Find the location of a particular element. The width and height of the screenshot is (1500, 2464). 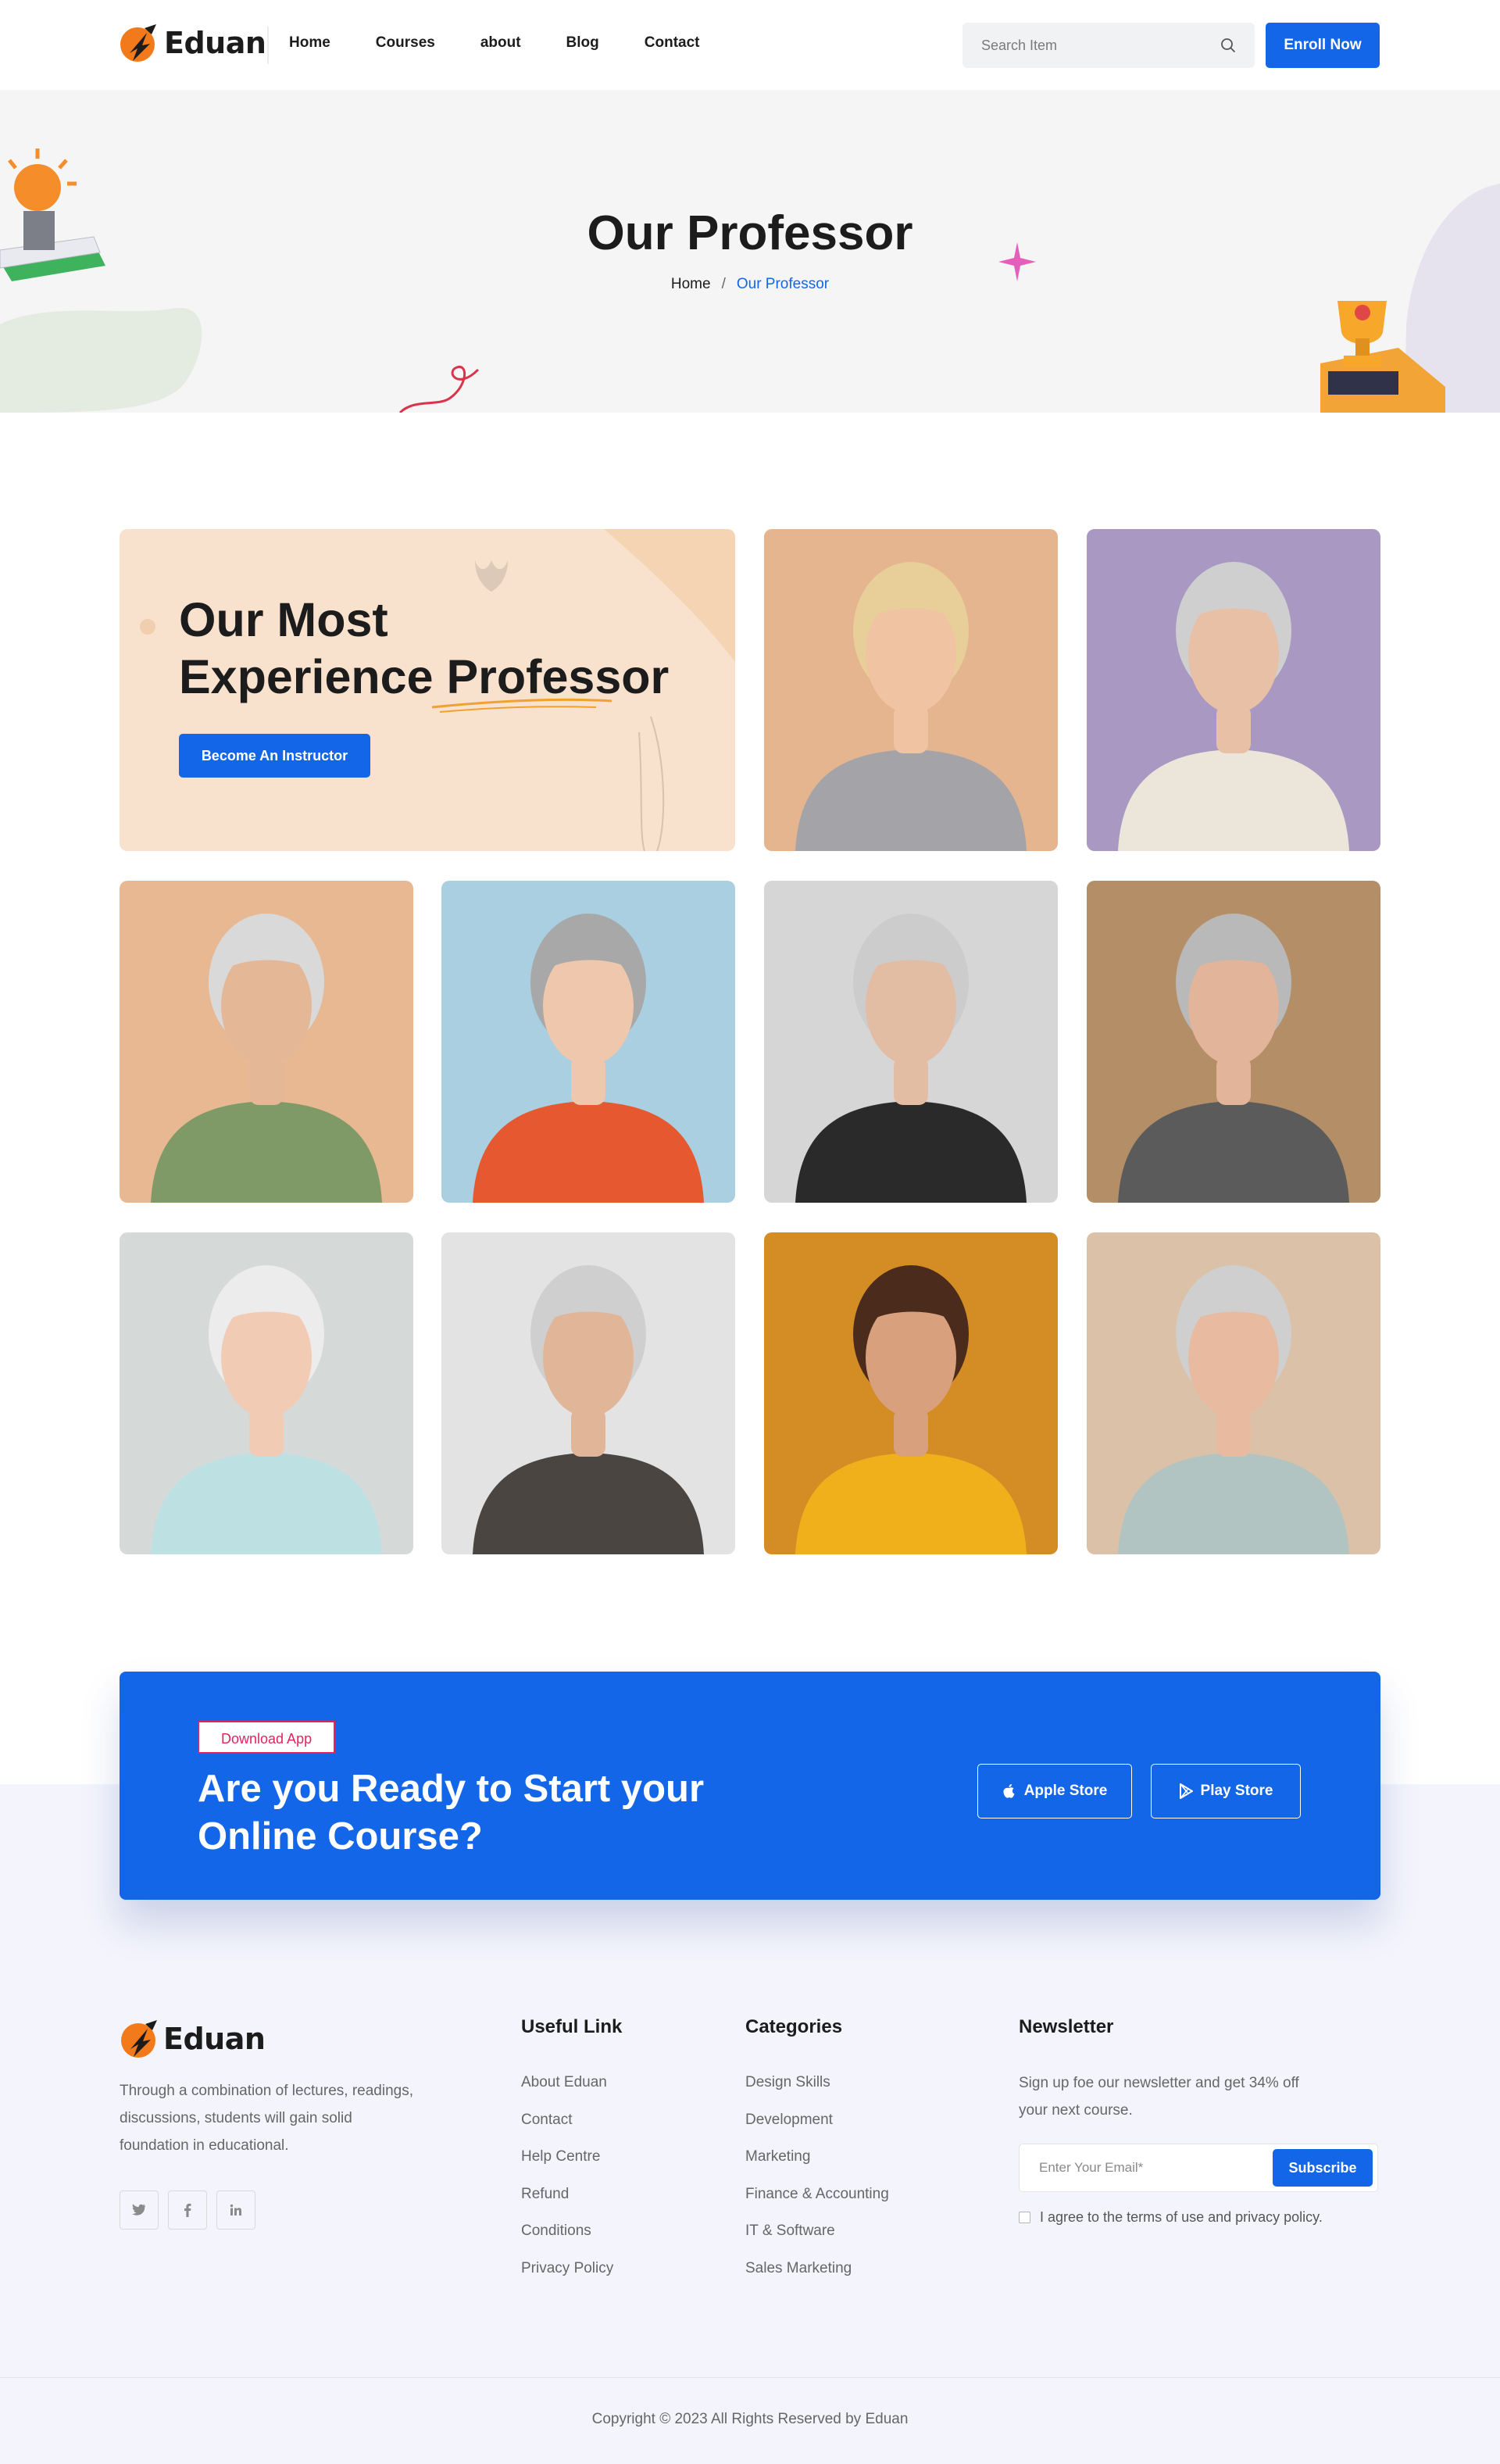

breadcrumb-home: Home is located at coordinates (691, 284).